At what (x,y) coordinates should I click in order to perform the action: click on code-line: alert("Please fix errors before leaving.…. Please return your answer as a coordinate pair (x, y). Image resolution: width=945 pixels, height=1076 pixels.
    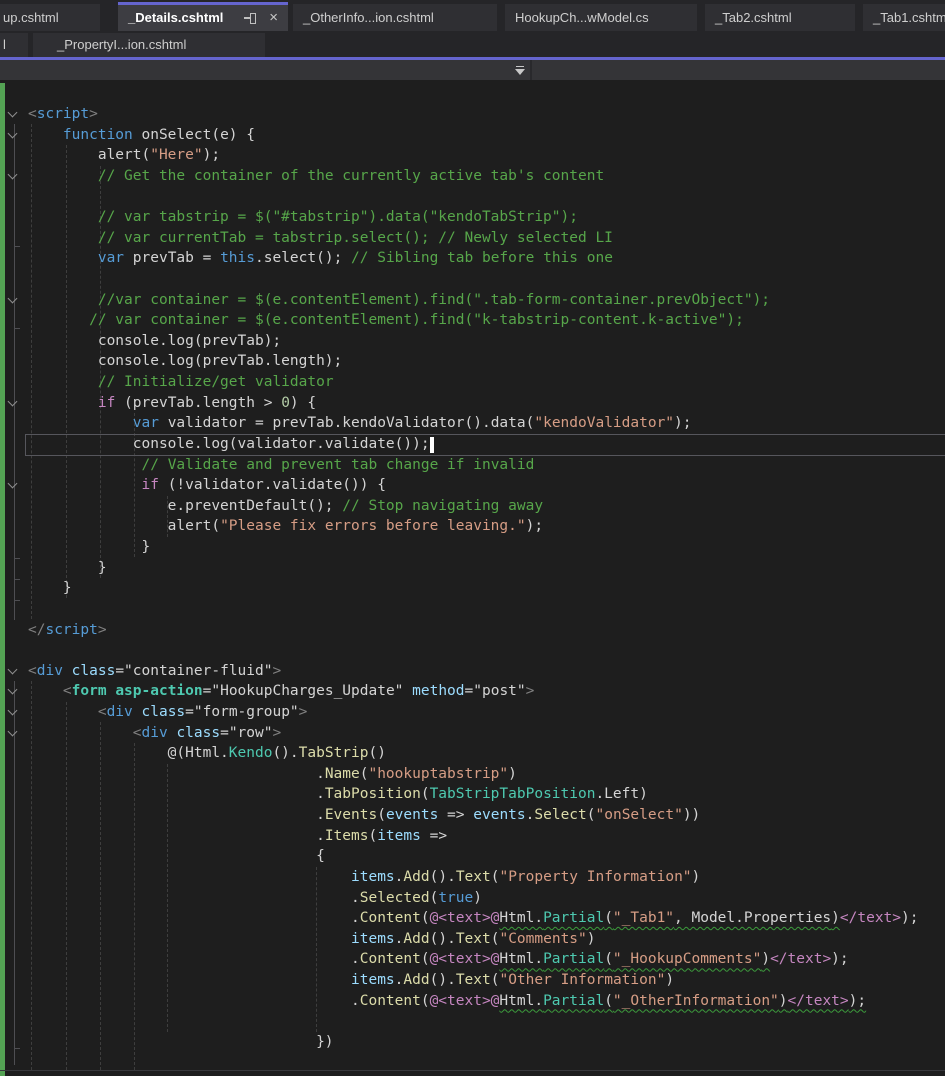
    Looking at the image, I should click on (285, 526).